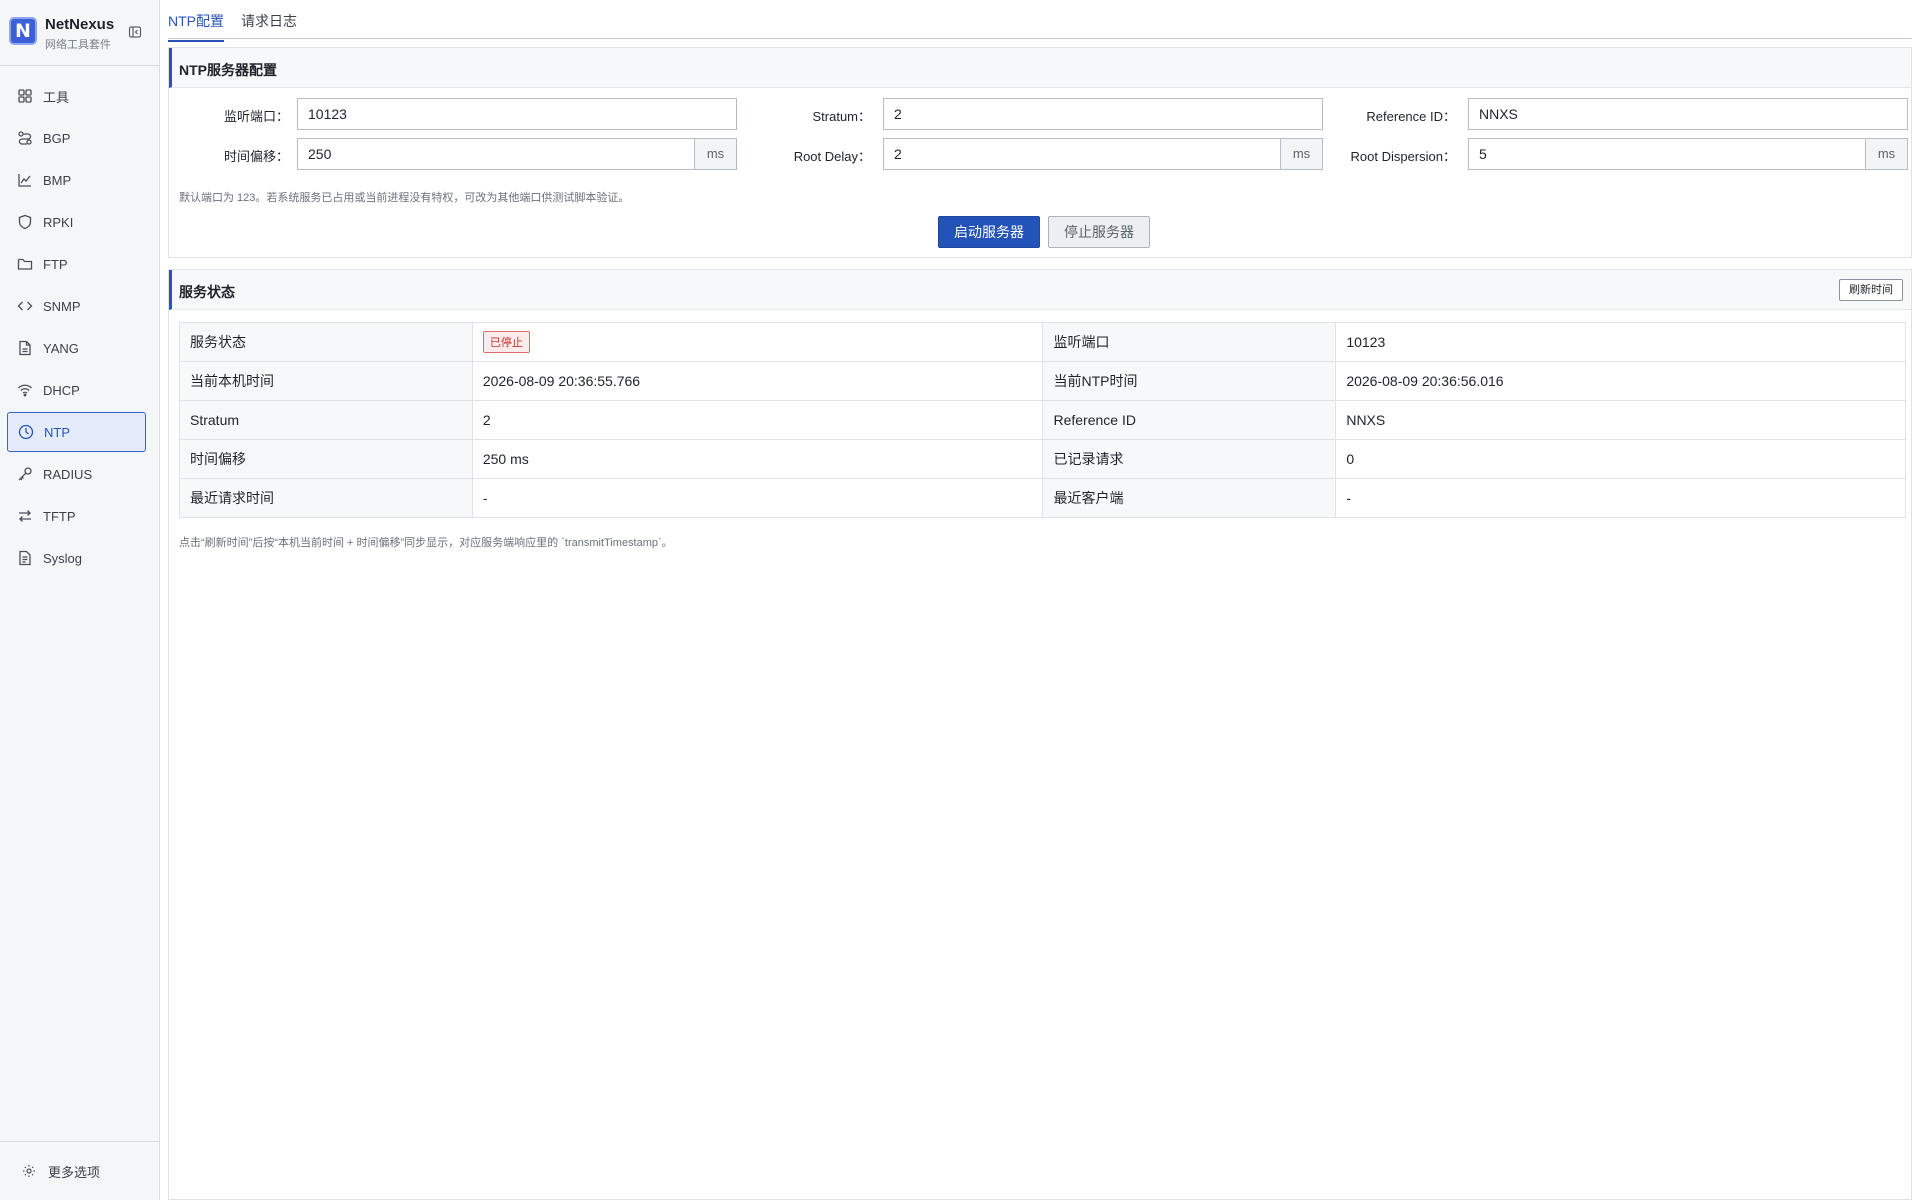 The height and width of the screenshot is (1200, 1920). I want to click on panel-header: NTP服务器配置, so click(1040, 68).